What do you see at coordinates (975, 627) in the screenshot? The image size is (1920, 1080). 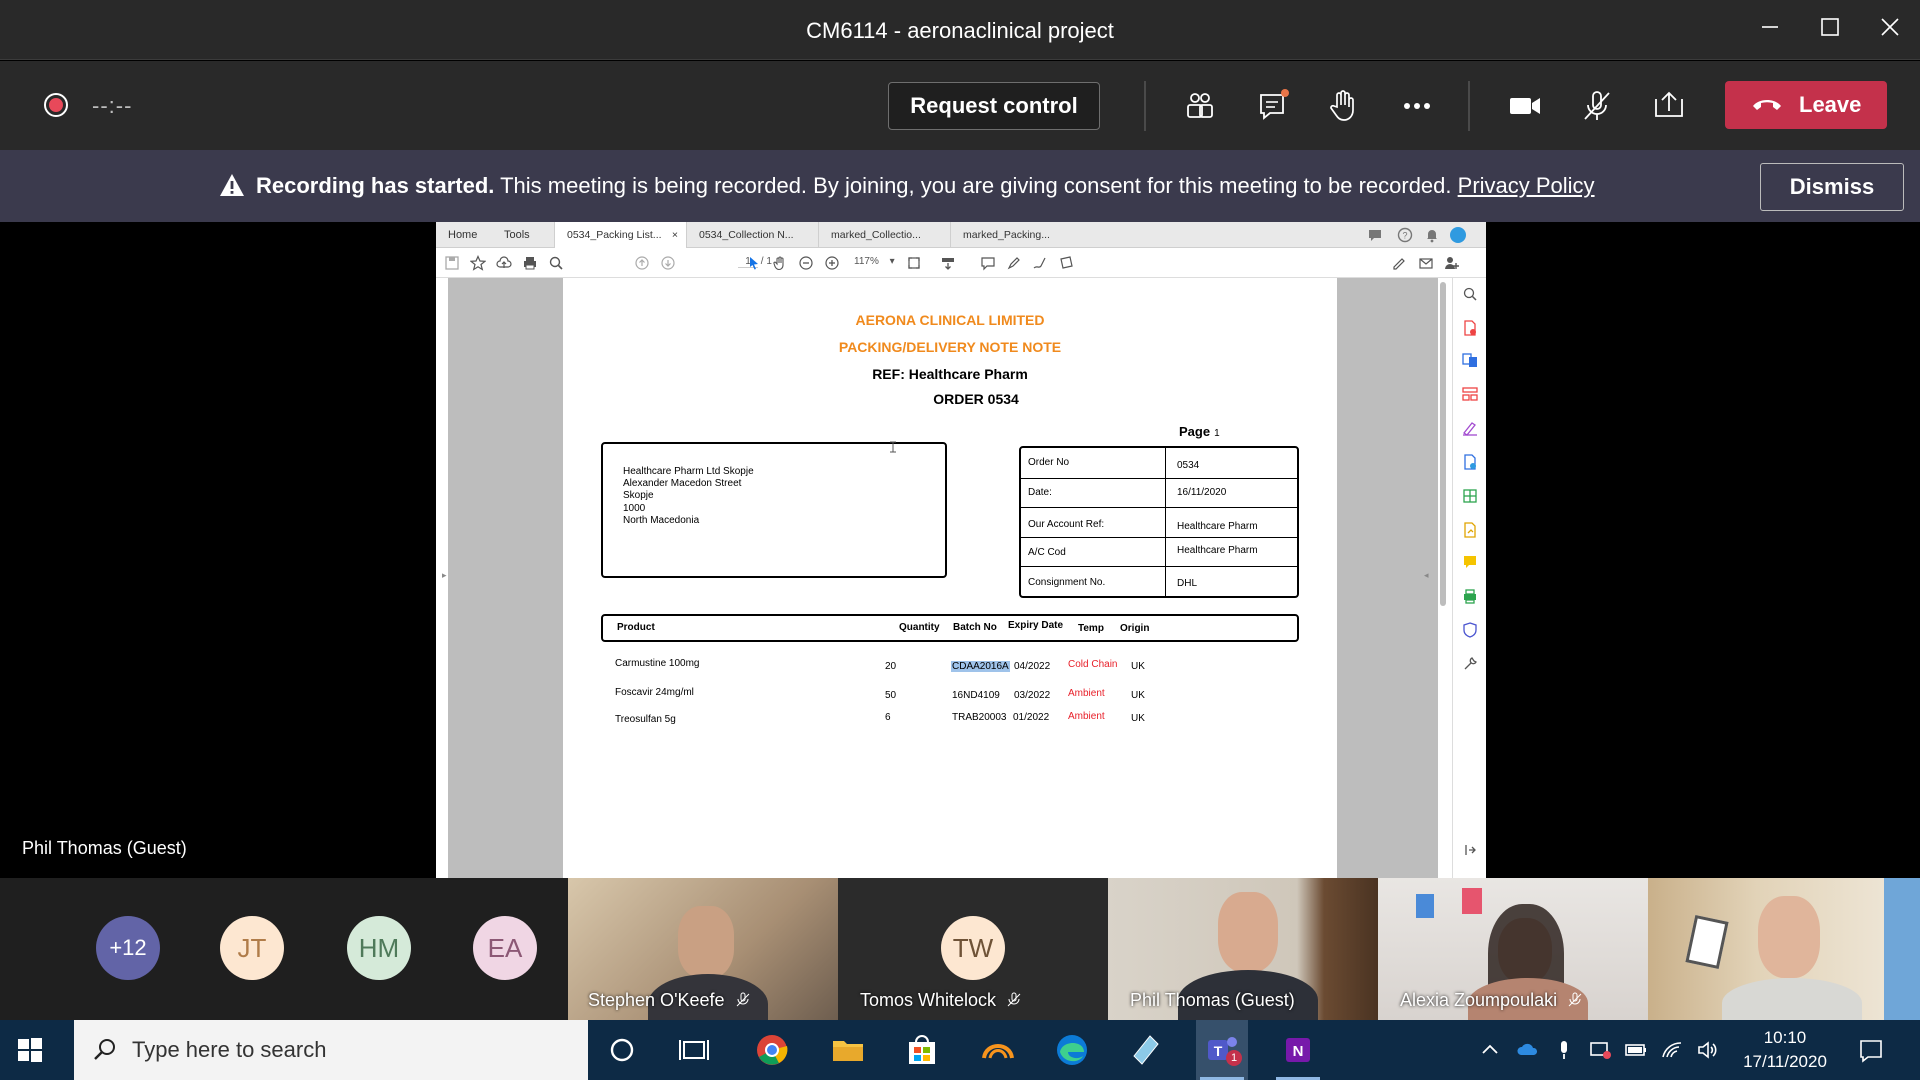 I see `column-header: Batch No` at bounding box center [975, 627].